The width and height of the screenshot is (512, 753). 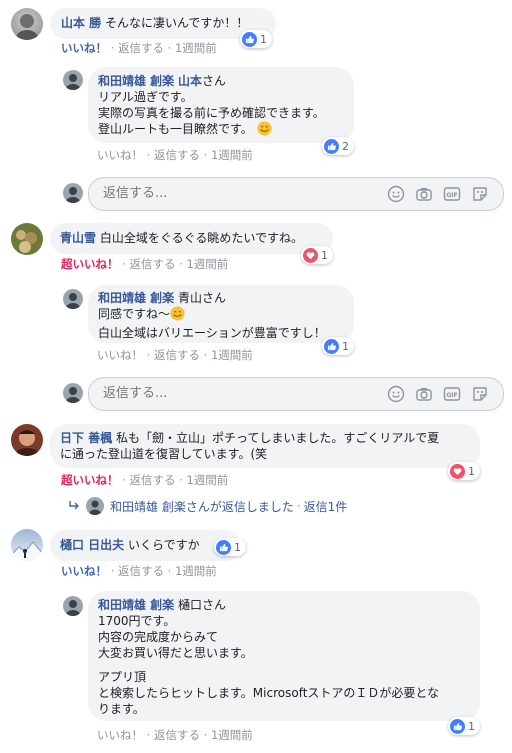 I want to click on mention-tag: 山本, so click(x=190, y=81).